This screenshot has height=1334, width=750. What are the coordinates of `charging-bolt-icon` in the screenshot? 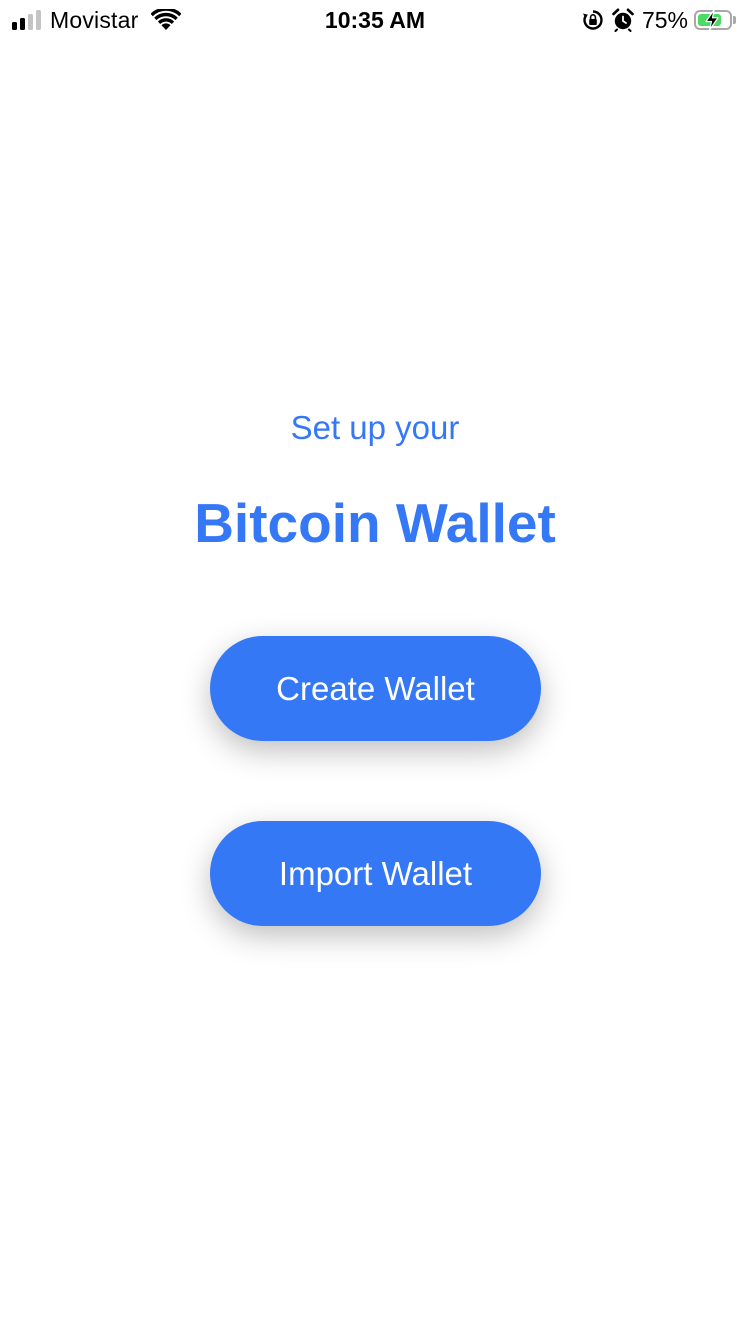 It's located at (712, 20).